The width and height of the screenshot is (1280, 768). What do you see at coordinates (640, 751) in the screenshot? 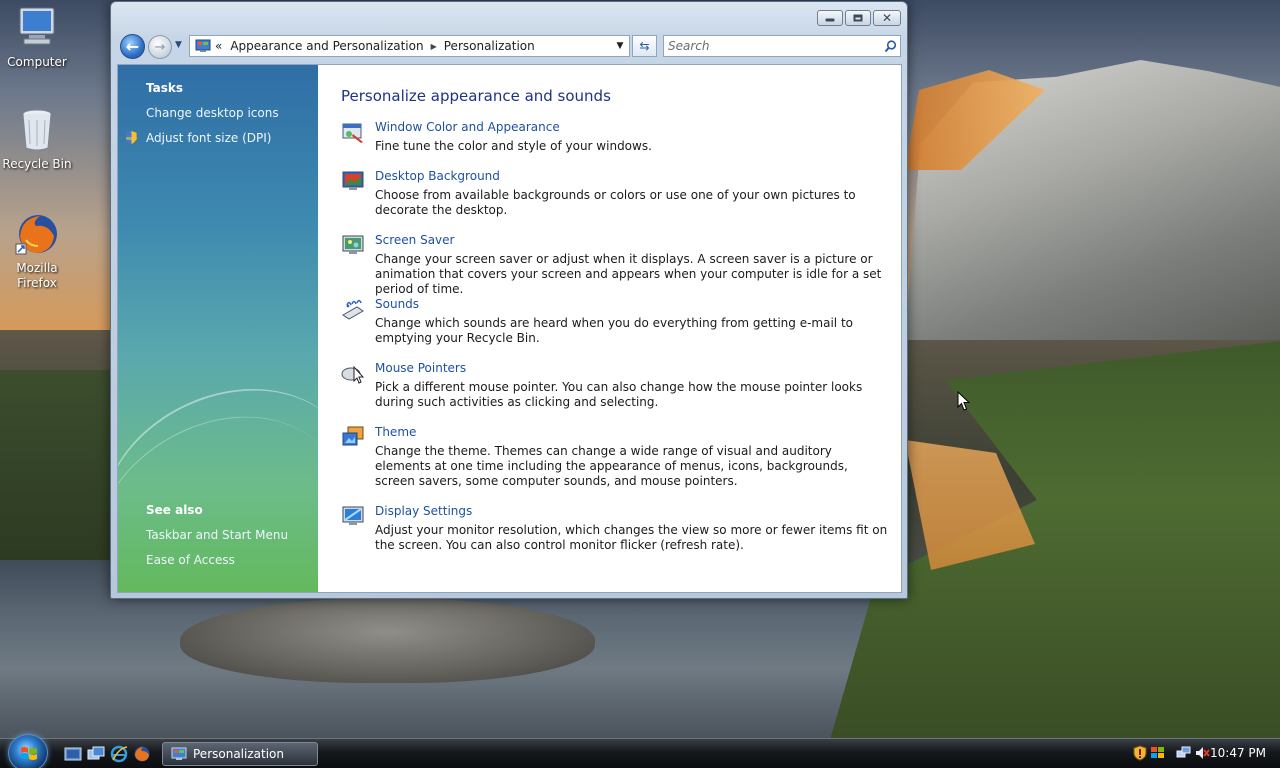
I see `taskbar: Personalization 10:47 PM` at bounding box center [640, 751].